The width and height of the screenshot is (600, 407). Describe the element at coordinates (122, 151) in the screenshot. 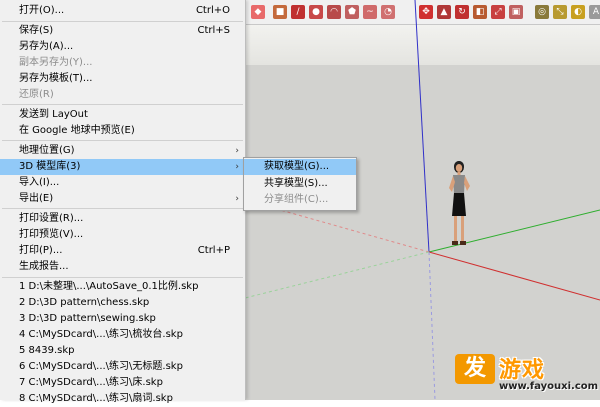

I see `menu-item-geo-location: 地理位置(G) ›` at that location.